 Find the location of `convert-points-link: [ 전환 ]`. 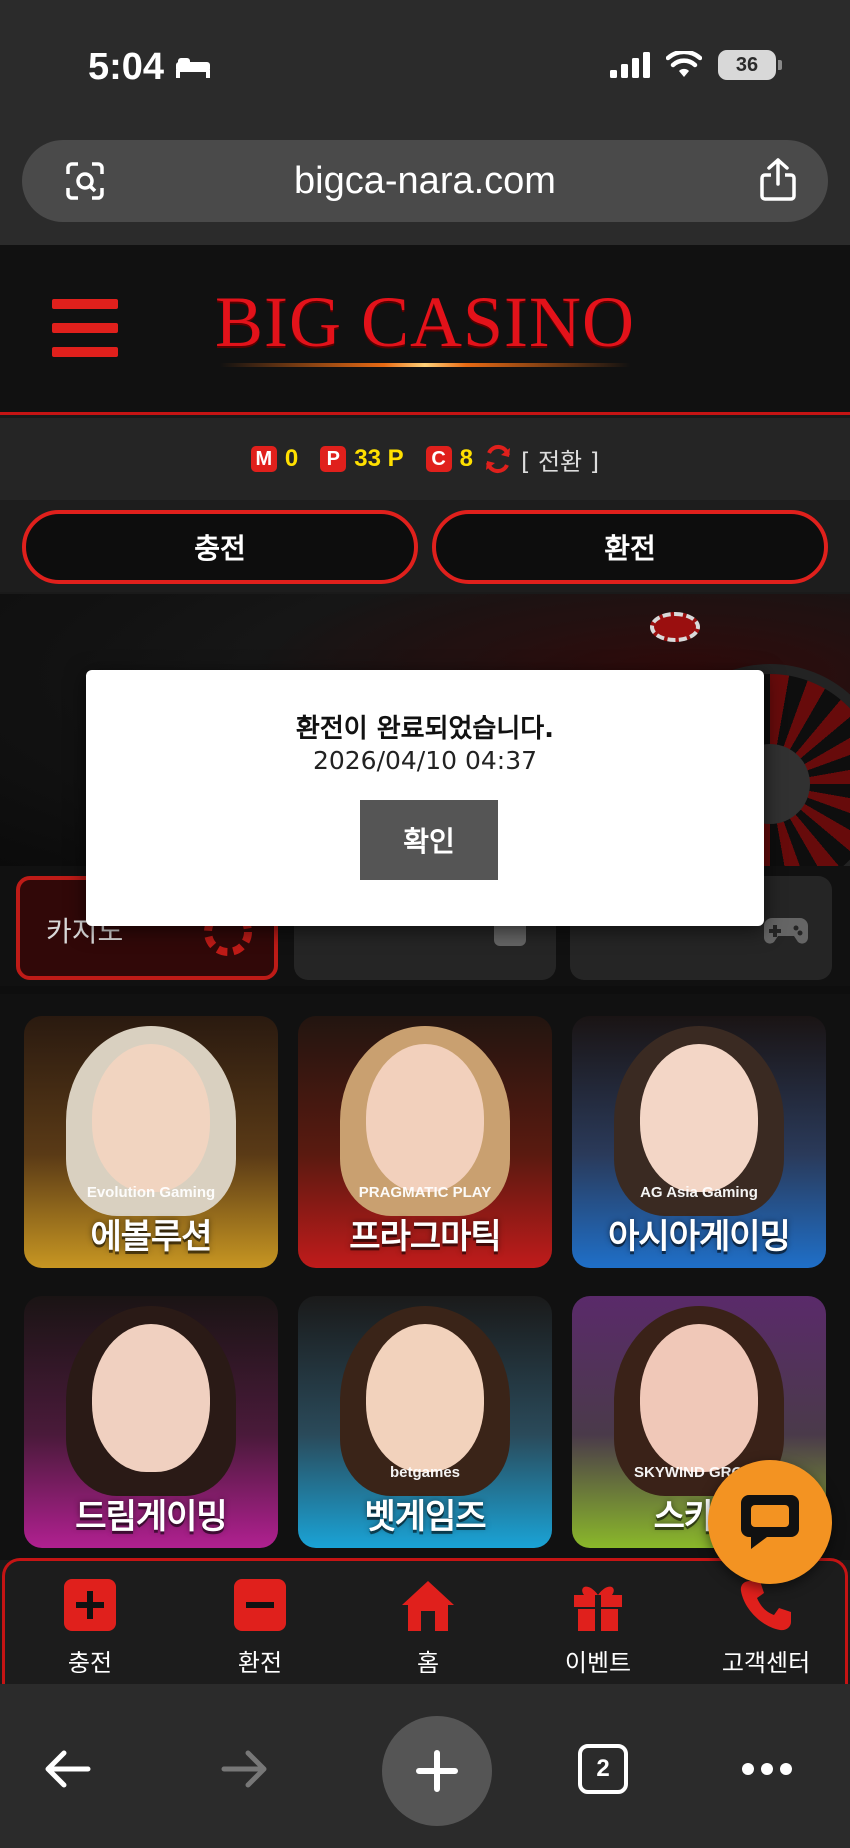

convert-points-link: [ 전환 ] is located at coordinates (560, 459).